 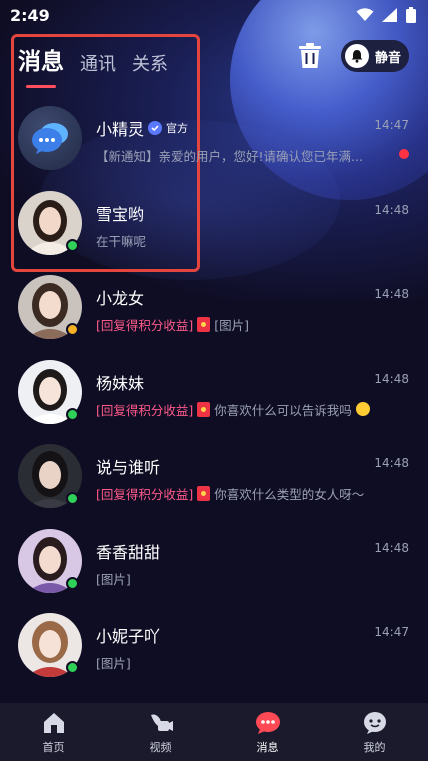 I want to click on wifi-icon, so click(x=365, y=14).